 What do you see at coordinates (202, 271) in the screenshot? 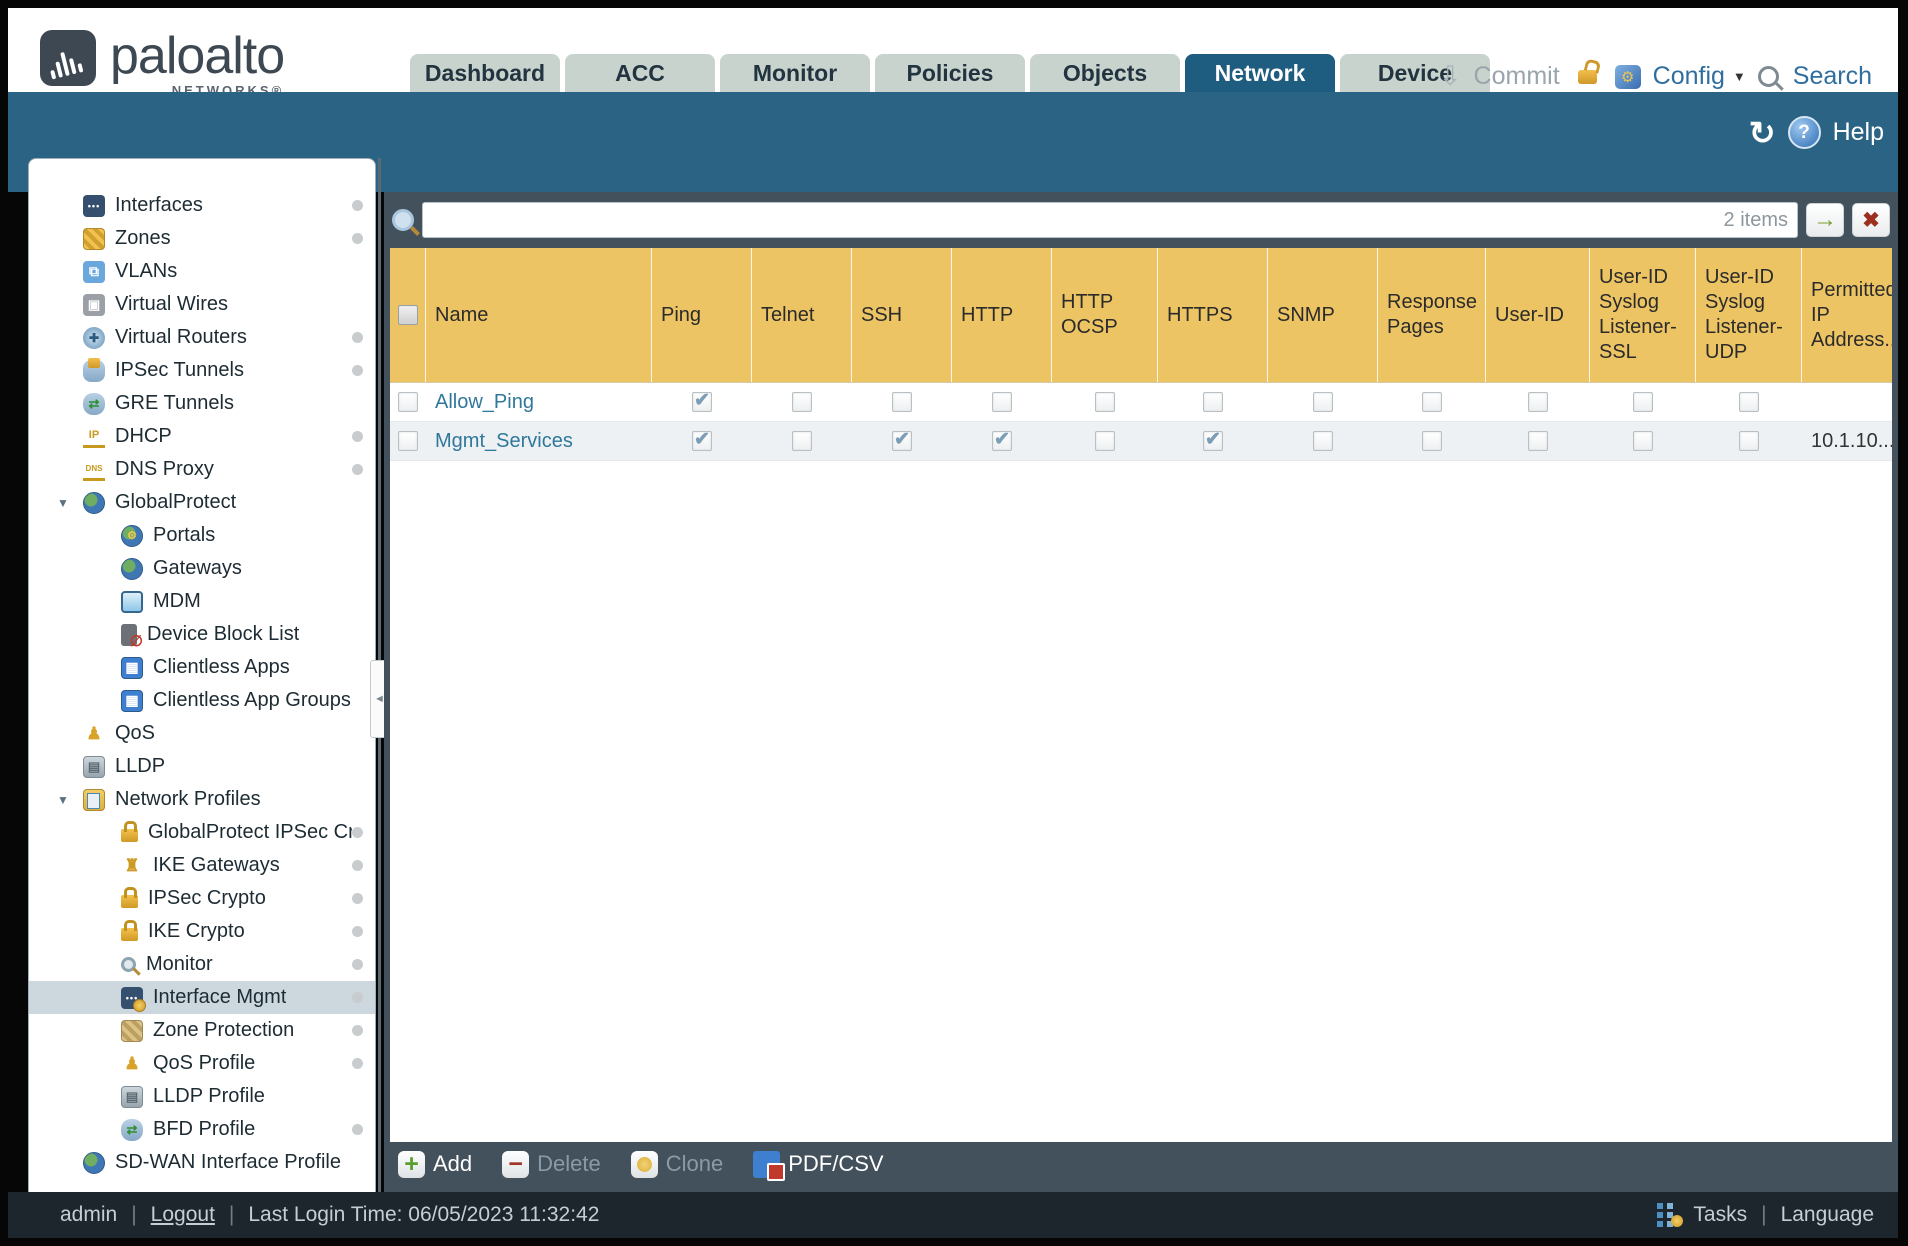
I see `sidebar-item-vlans: VLANs` at bounding box center [202, 271].